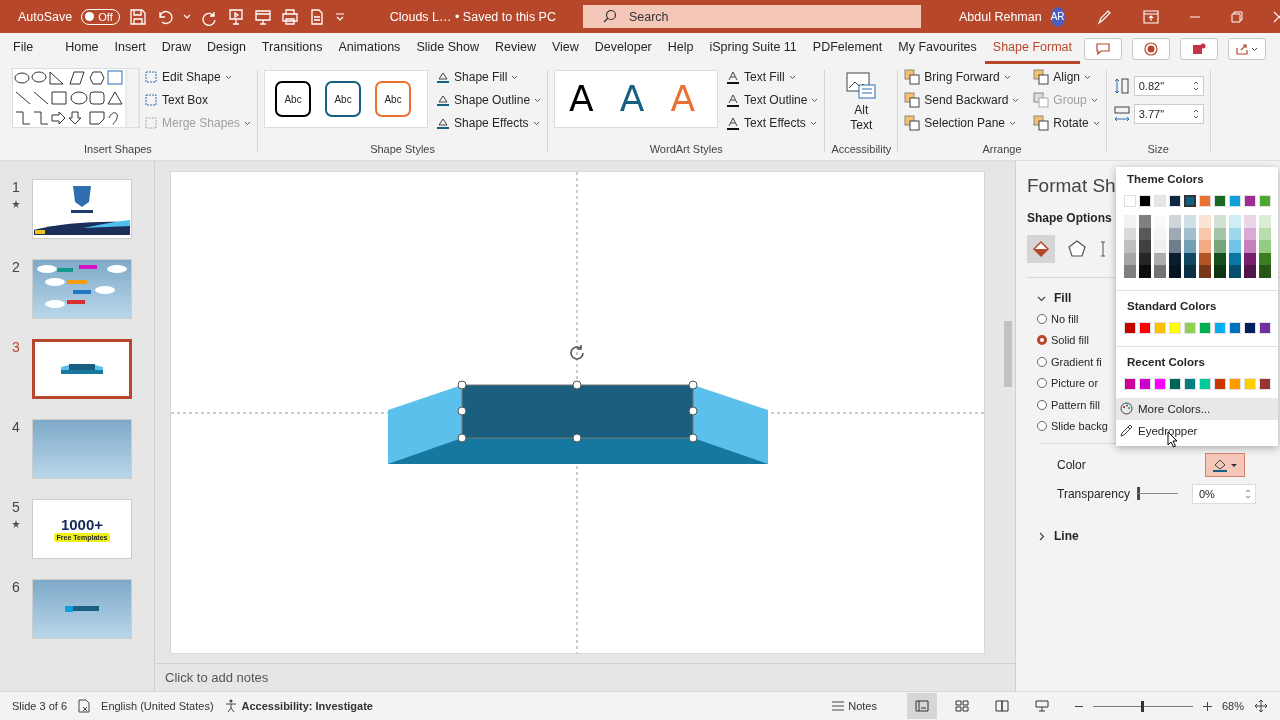 This screenshot has height=720, width=1280. What do you see at coordinates (1166, 362) in the screenshot?
I see `menu-heading: Recent Colors` at bounding box center [1166, 362].